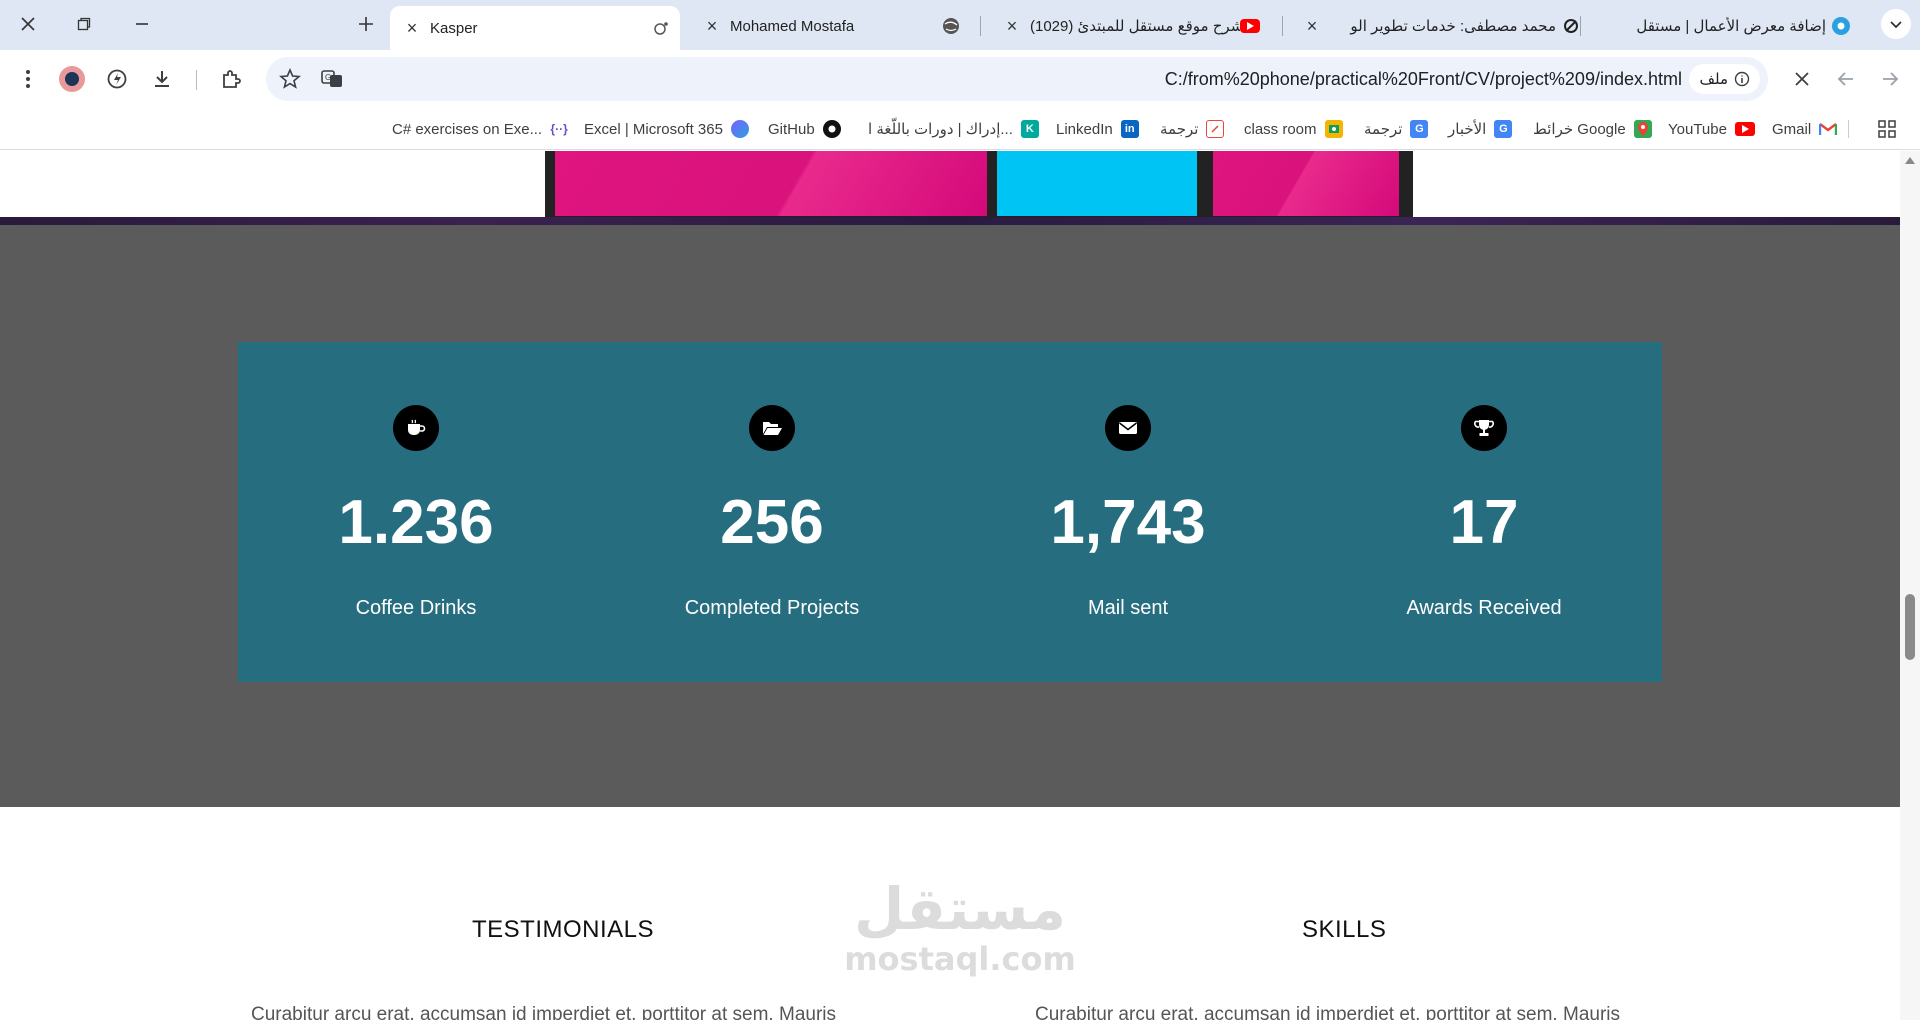  I want to click on stat-label: Awards Received, so click(1484, 608).